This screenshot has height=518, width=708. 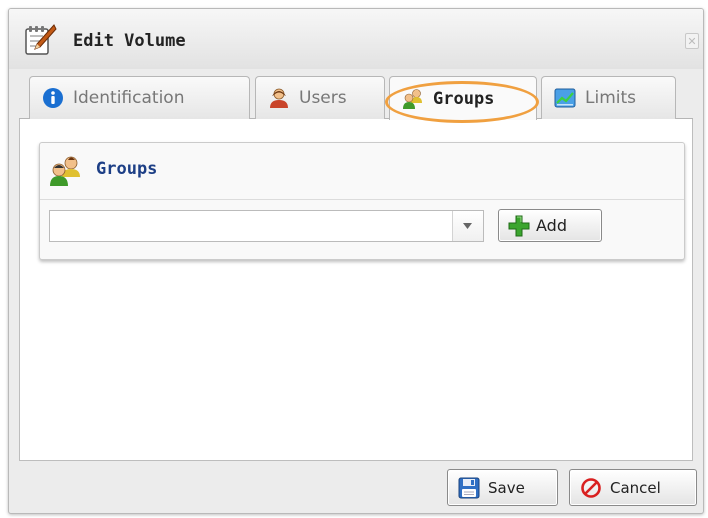 What do you see at coordinates (506, 487) in the screenshot?
I see `save-button-label: Save` at bounding box center [506, 487].